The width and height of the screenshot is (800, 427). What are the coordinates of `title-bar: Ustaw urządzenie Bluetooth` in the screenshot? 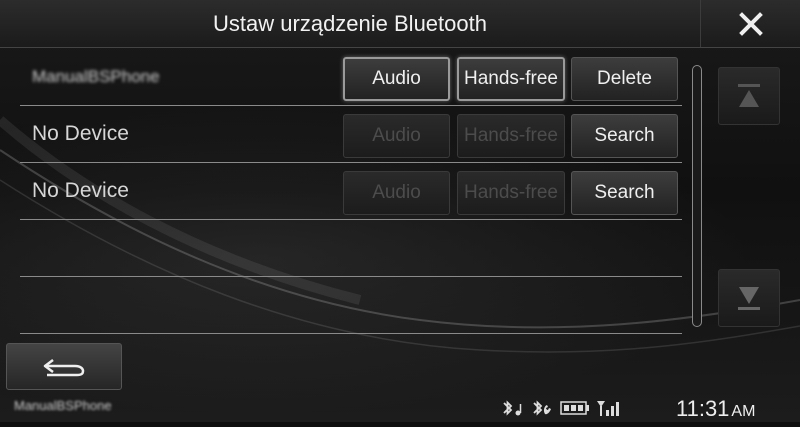 It's located at (400, 24).